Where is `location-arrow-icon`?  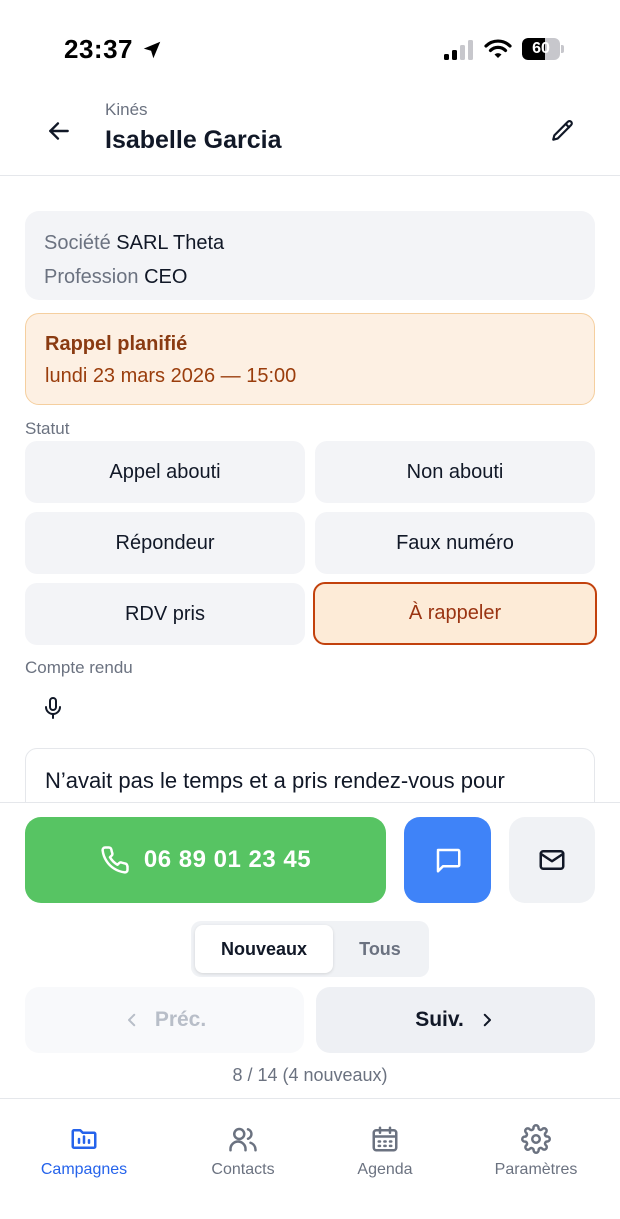
location-arrow-icon is located at coordinates (152, 50).